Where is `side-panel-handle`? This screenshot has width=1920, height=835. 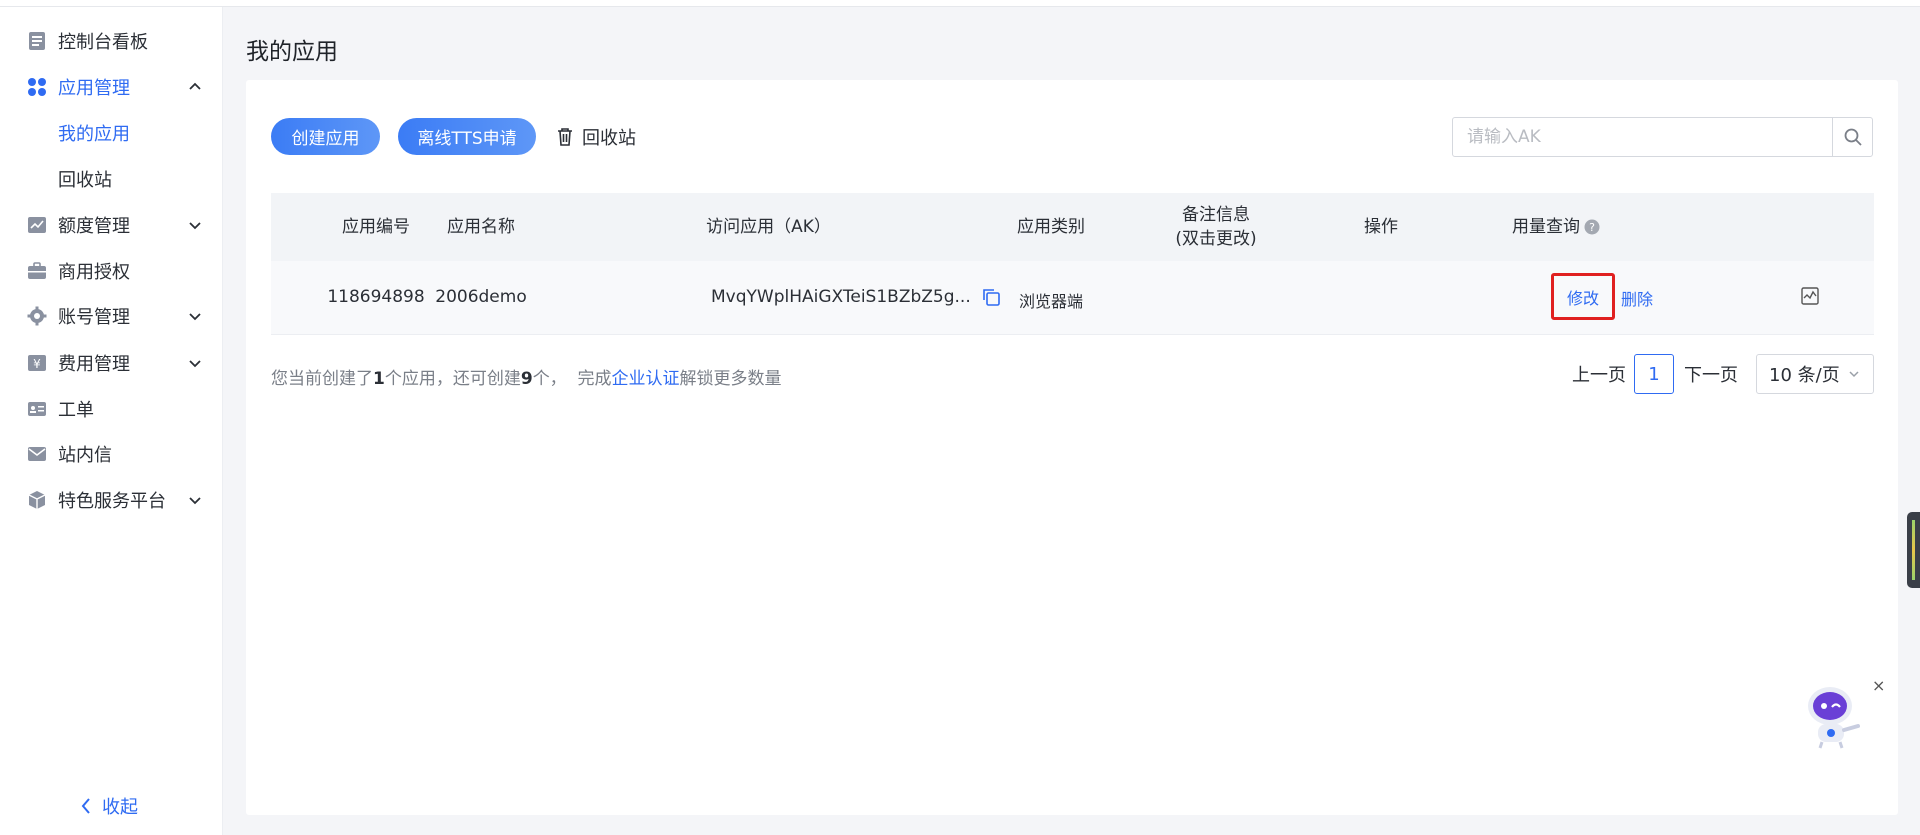
side-panel-handle is located at coordinates (1913, 550).